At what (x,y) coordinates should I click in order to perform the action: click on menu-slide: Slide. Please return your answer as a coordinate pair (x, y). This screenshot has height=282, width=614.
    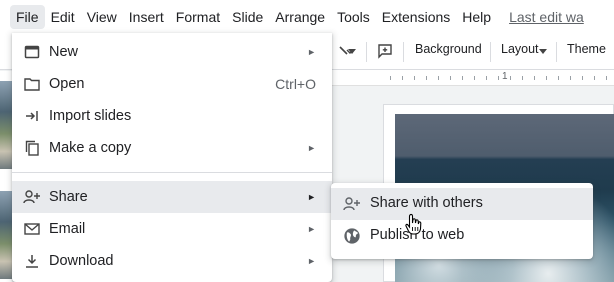
    Looking at the image, I should click on (247, 17).